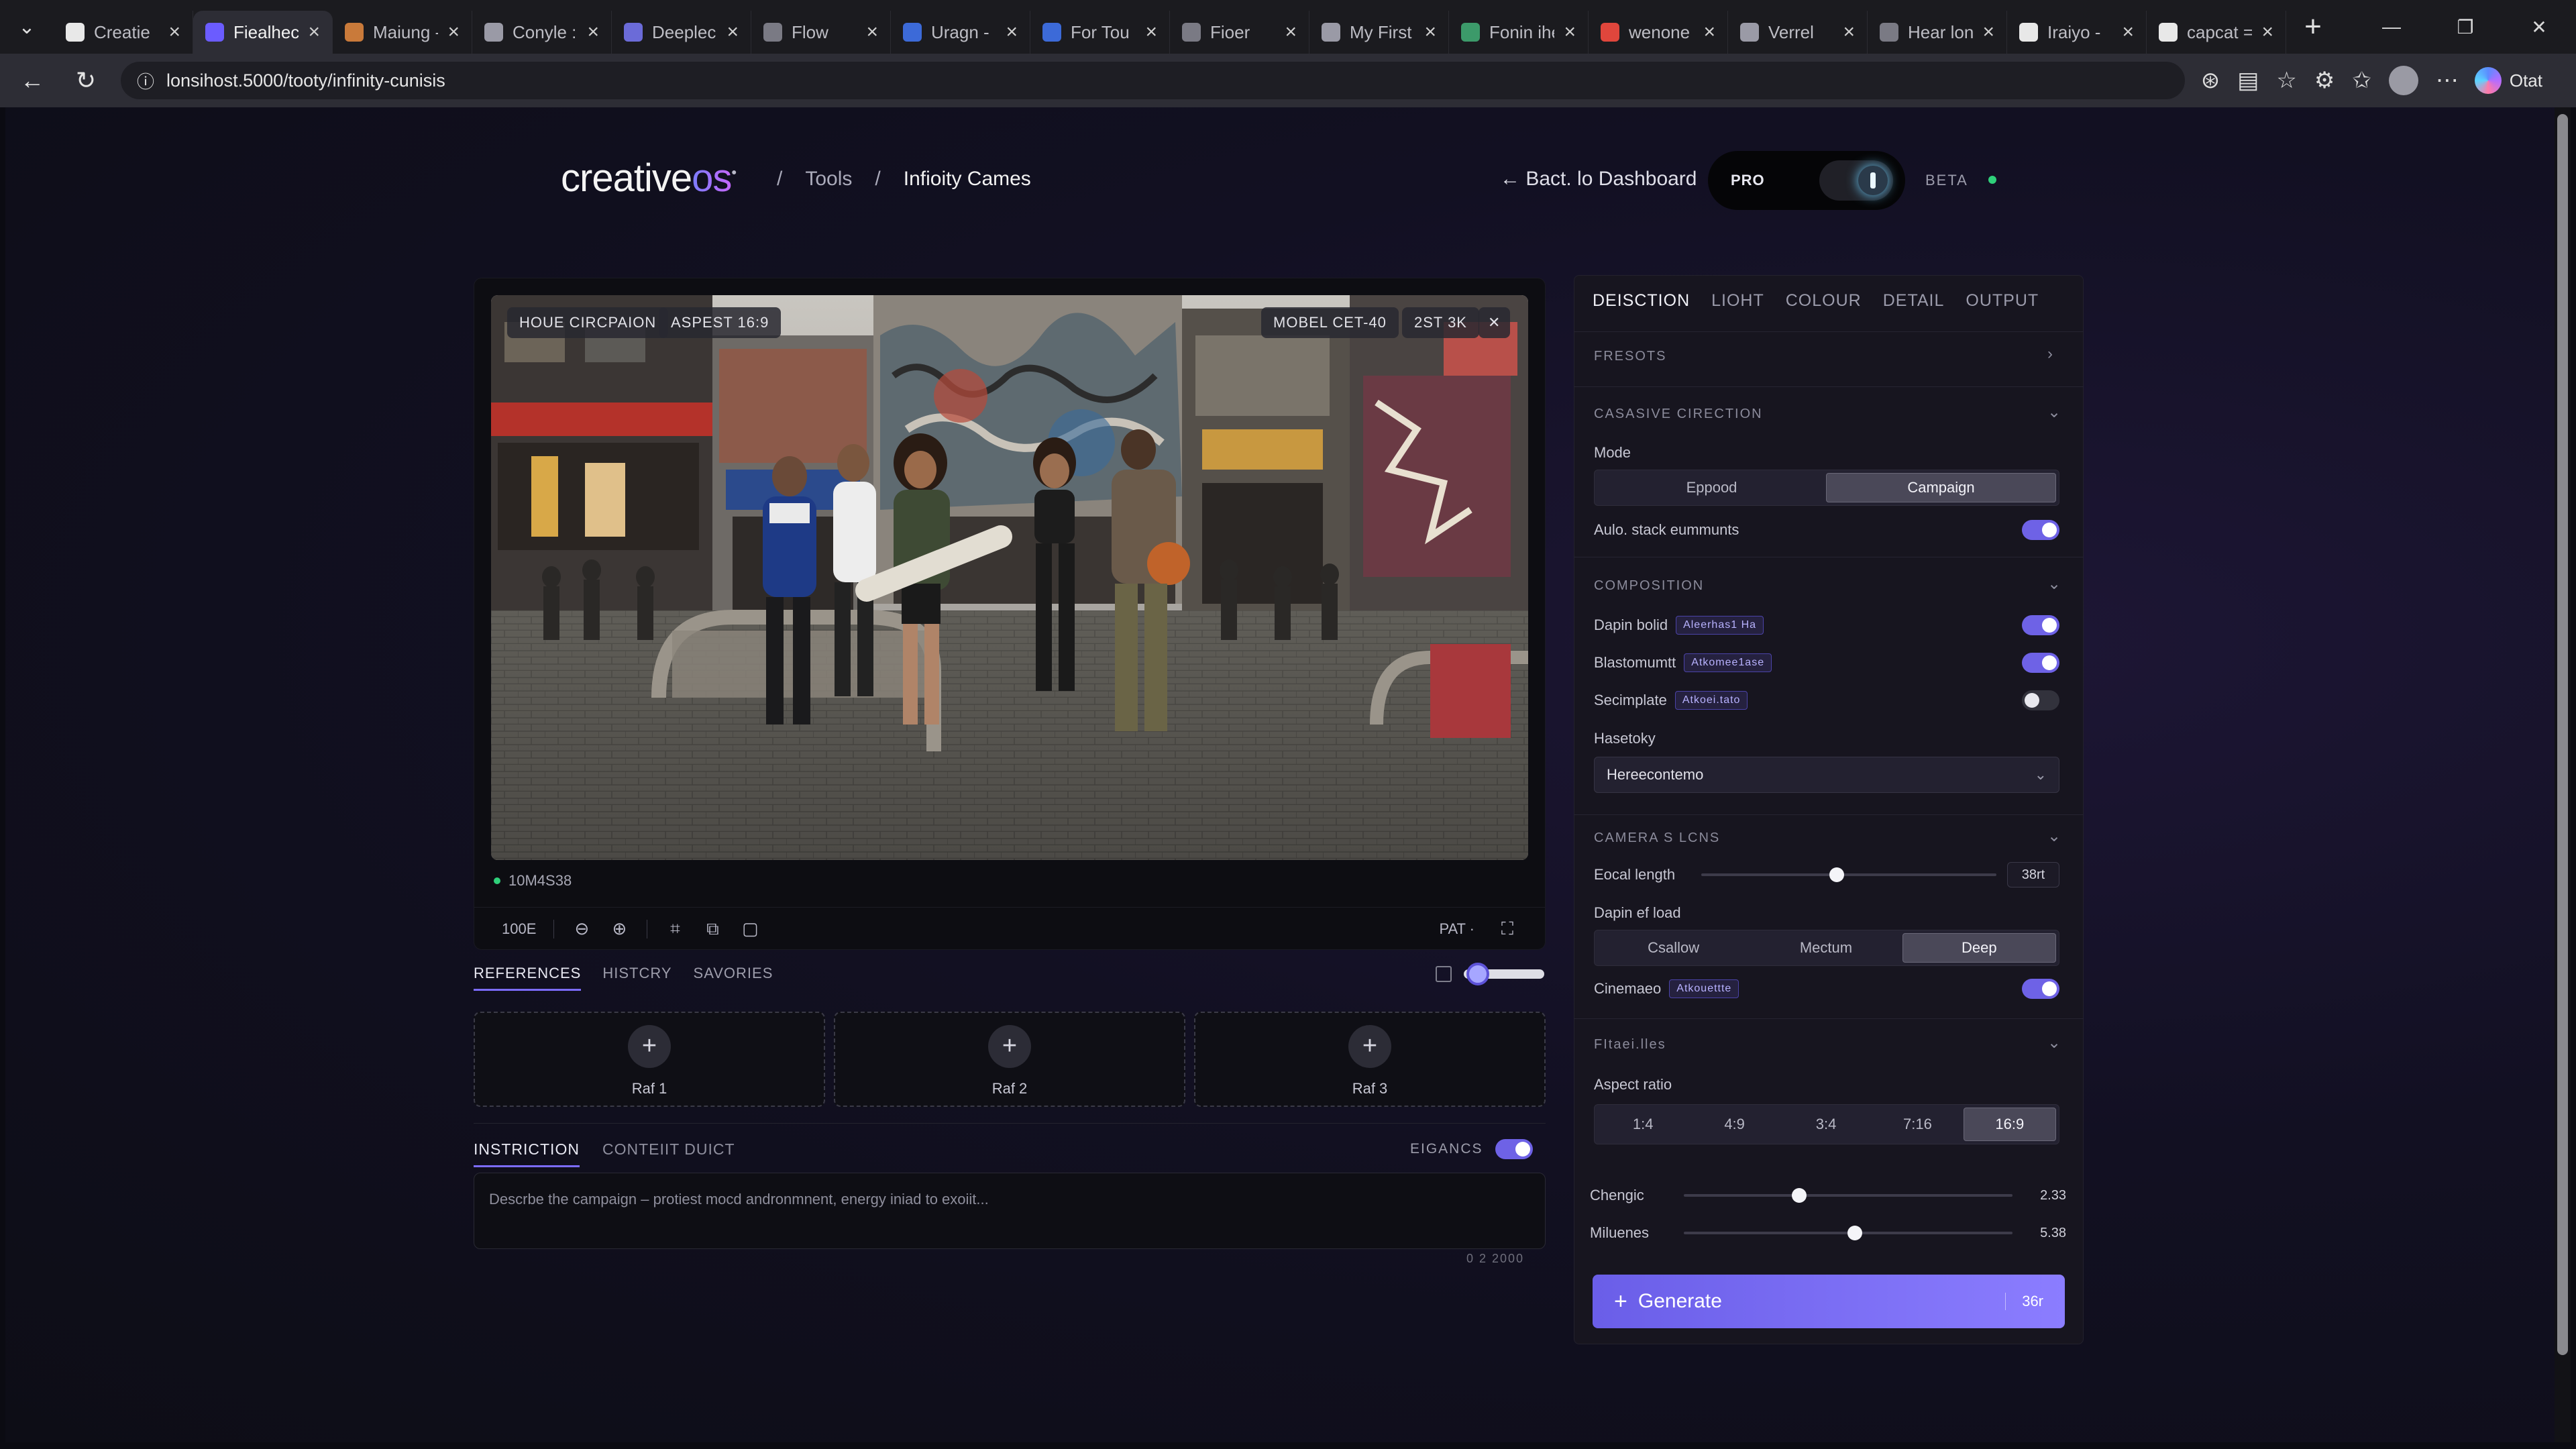 The height and width of the screenshot is (1449, 2576). Describe the element at coordinates (1917, 1124) in the screenshot. I see `ratio-option: 7:16` at that location.